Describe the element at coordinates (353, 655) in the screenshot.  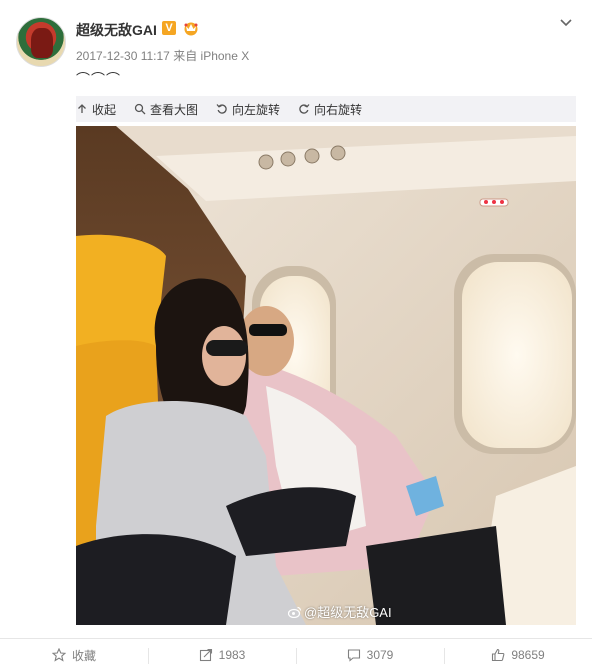
I see `comment-icon` at that location.